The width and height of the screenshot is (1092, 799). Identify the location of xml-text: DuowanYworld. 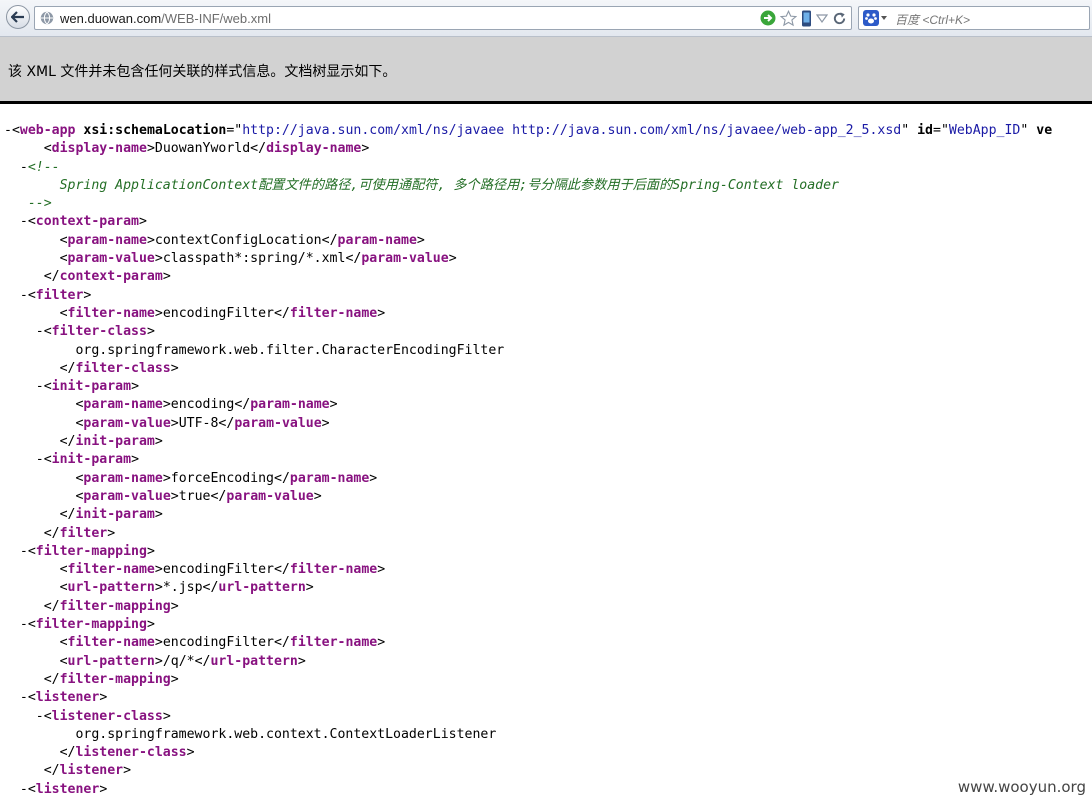
(202, 149).